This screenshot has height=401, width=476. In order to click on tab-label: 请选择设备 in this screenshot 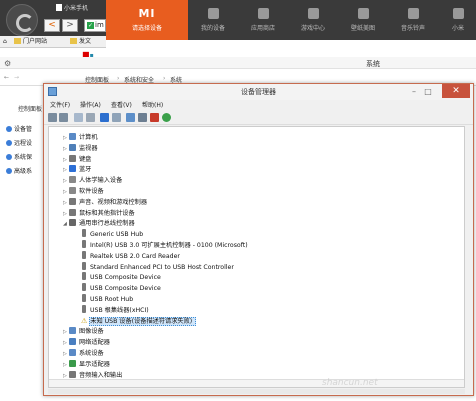, I will do `click(146, 28)`.